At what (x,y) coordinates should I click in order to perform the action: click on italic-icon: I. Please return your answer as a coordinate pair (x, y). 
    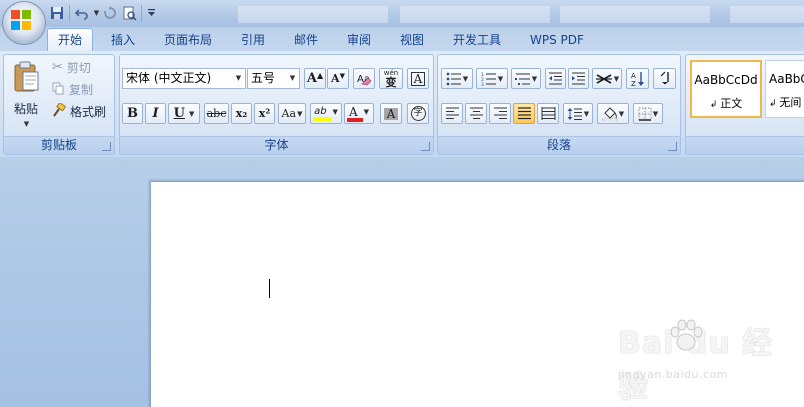
    Looking at the image, I should click on (155, 113).